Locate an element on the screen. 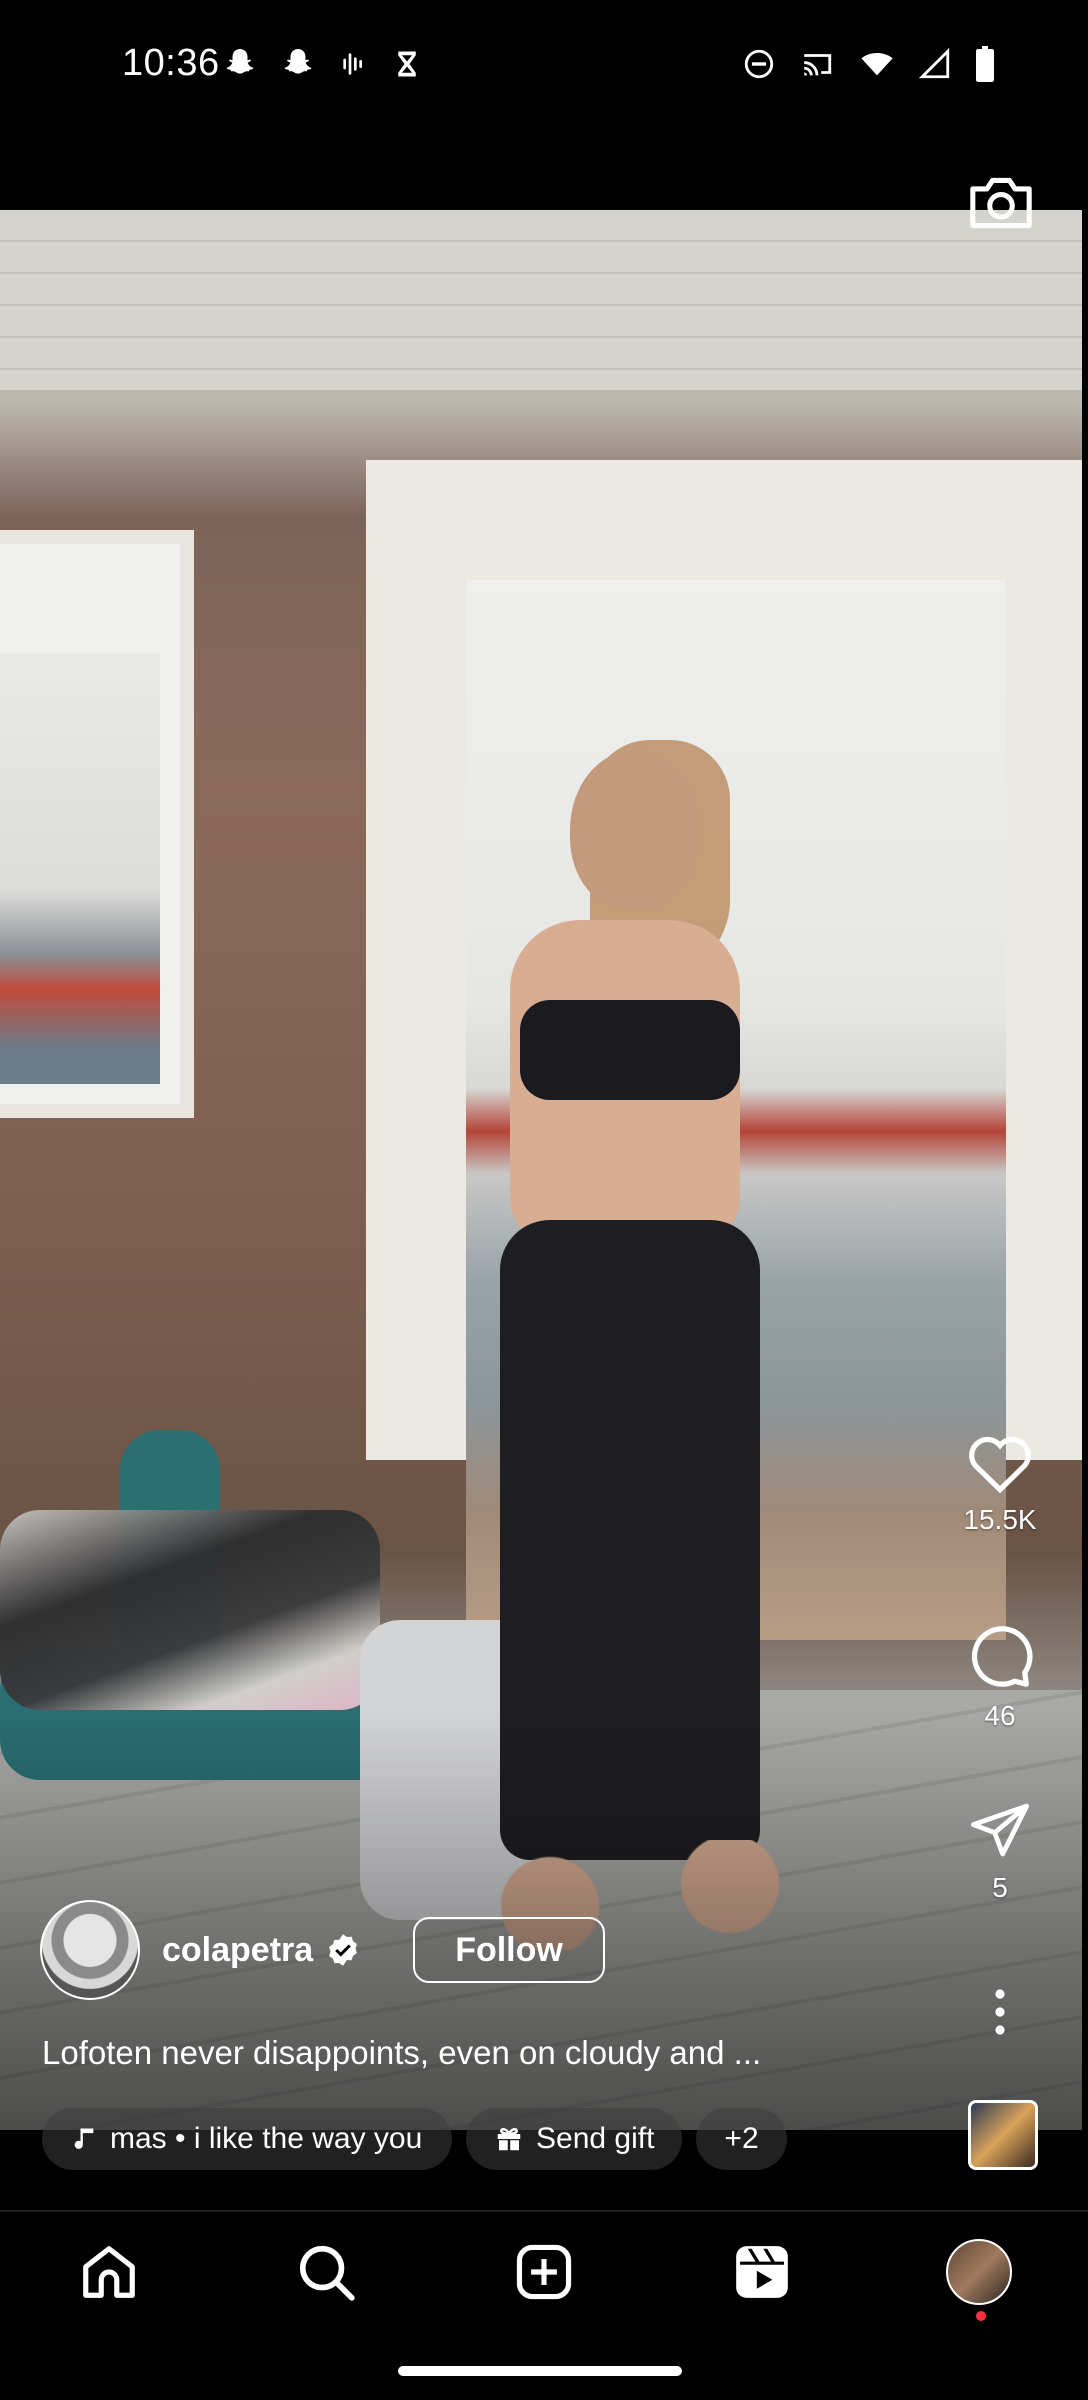  like-button: 15.5K is located at coordinates (1000, 1483).